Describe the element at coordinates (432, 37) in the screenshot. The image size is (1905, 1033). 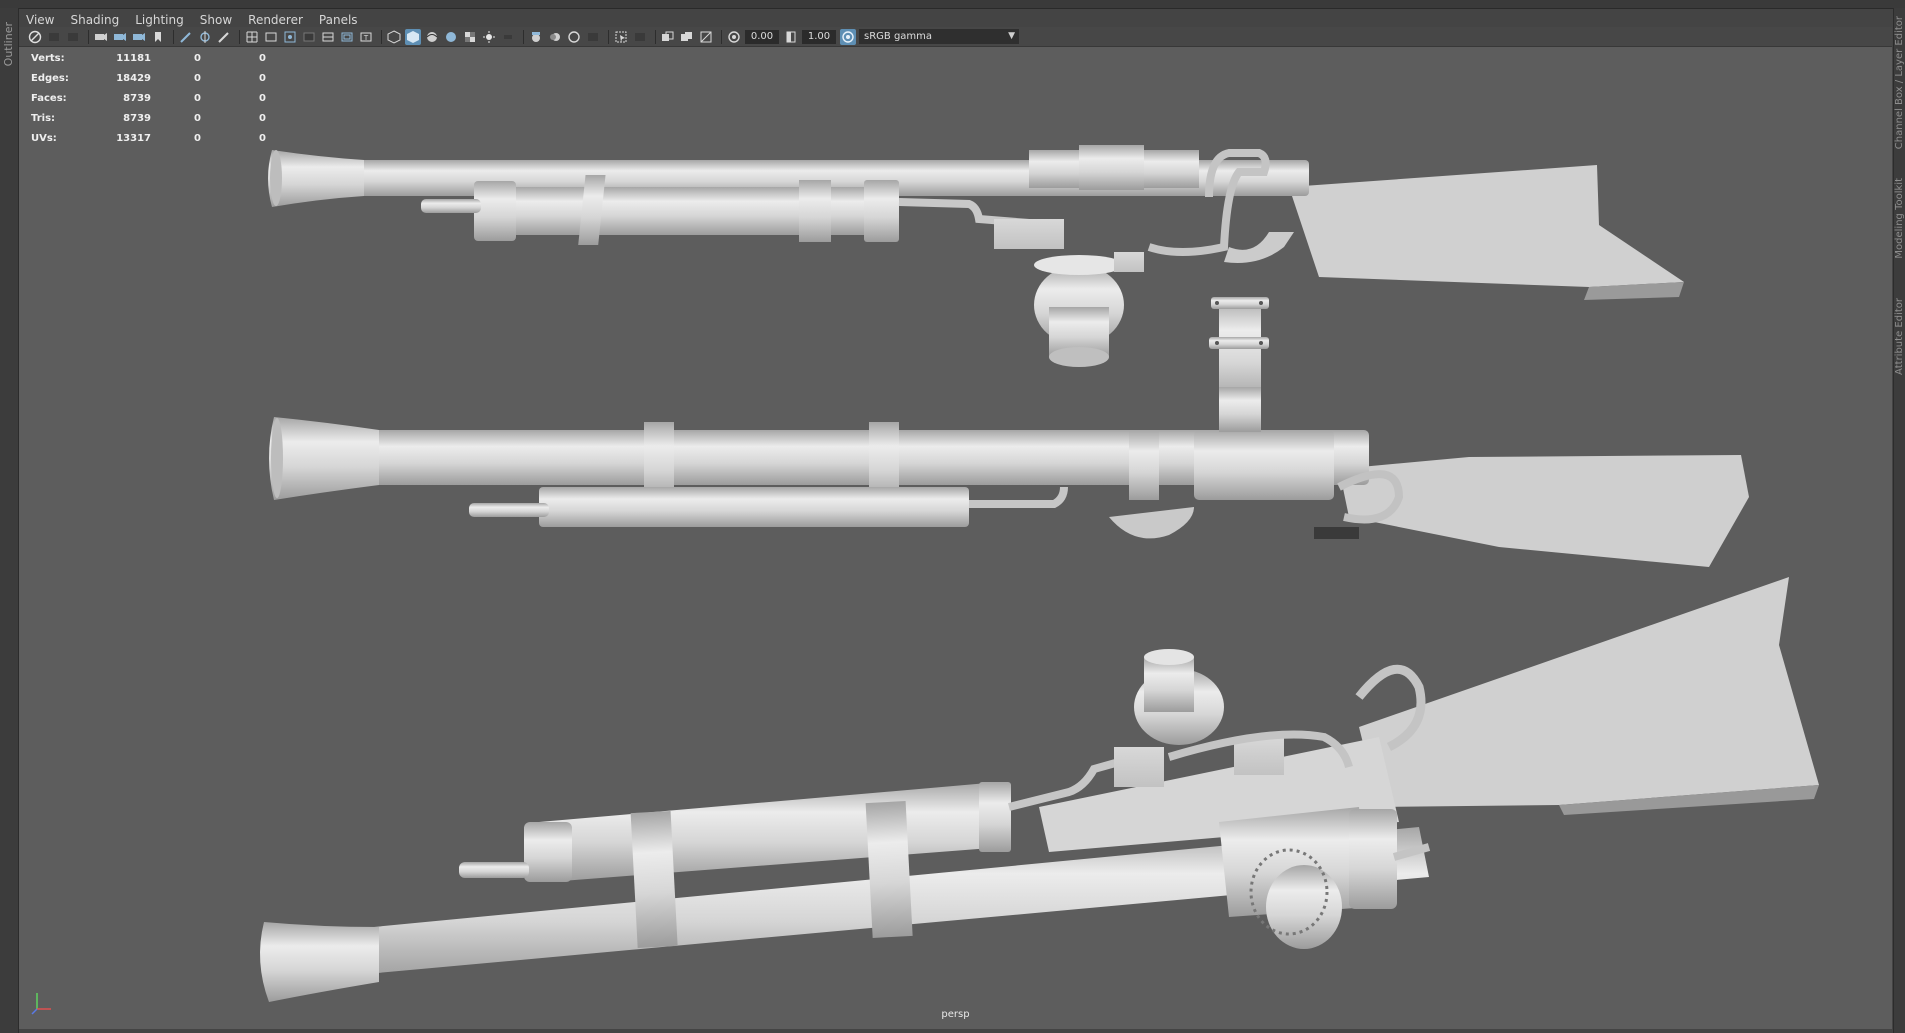
I see `wireframe-on-shaded-icon` at that location.